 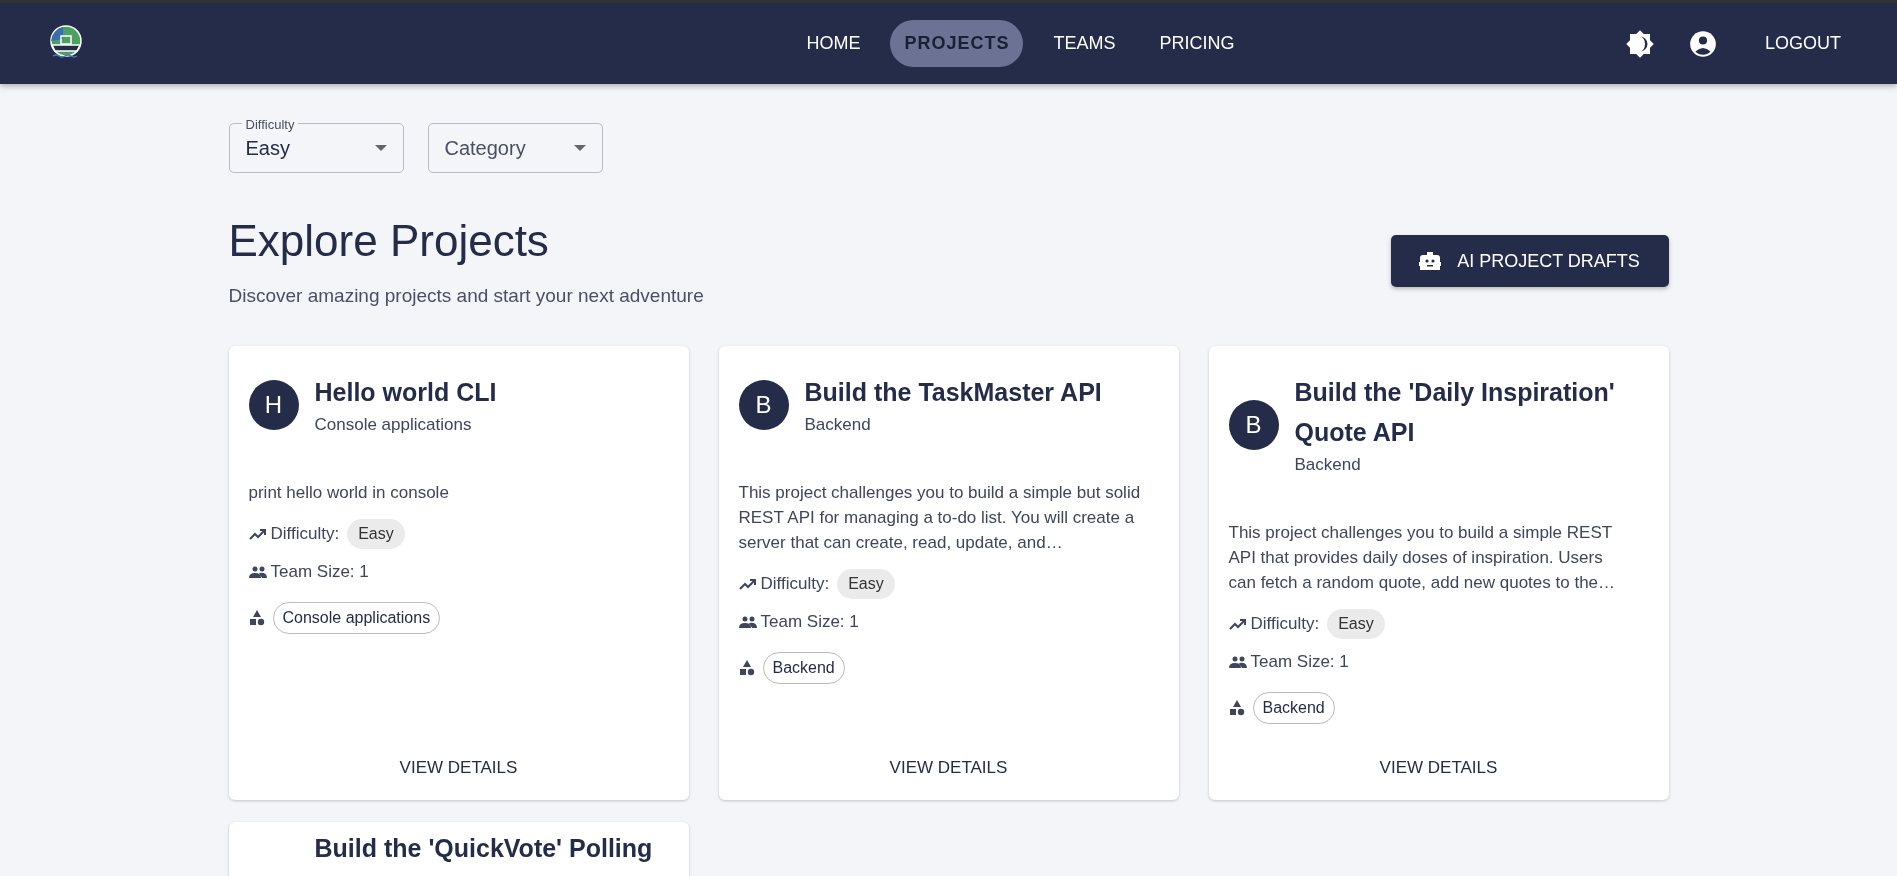 I want to click on ai-drafts-button: AI PROJECT DRAFTS, so click(x=1529, y=261).